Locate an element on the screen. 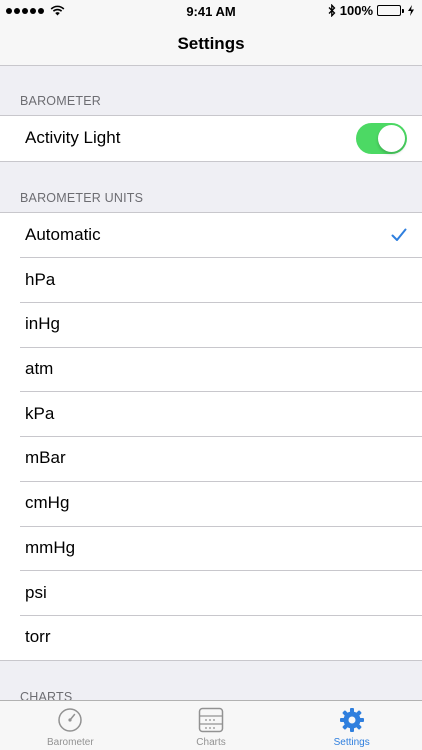  activity-light-row: Activity Light is located at coordinates (211, 138).